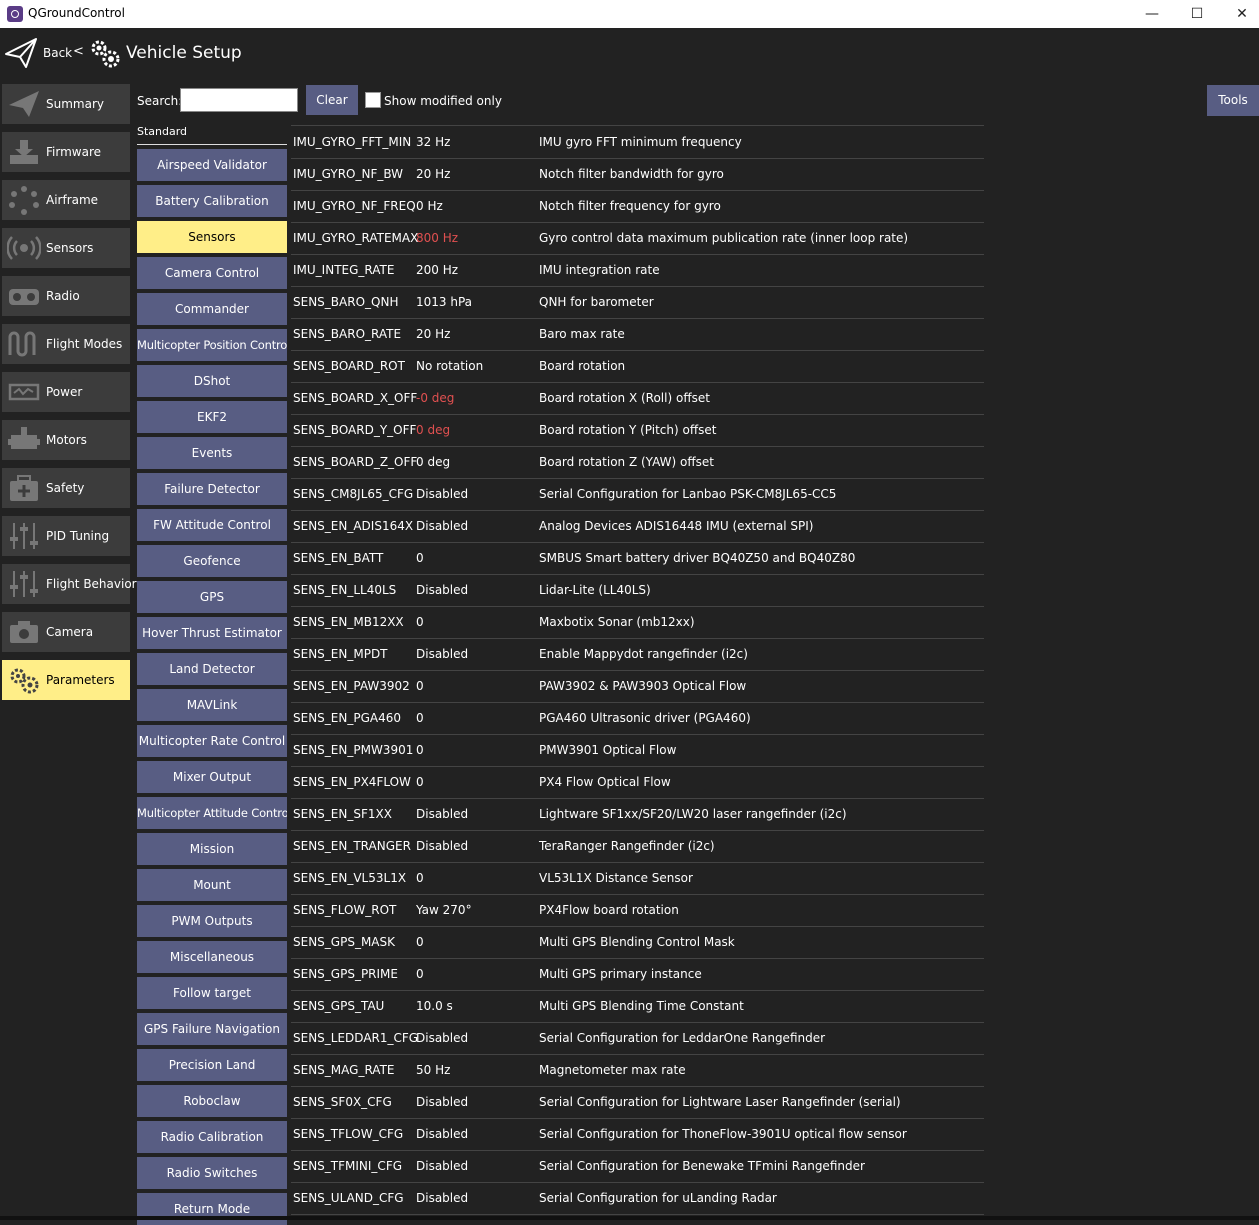  Describe the element at coordinates (637, 334) in the screenshot. I see `param-row: SENS_BARO_RATE 20 Hz Baro max rate` at that location.